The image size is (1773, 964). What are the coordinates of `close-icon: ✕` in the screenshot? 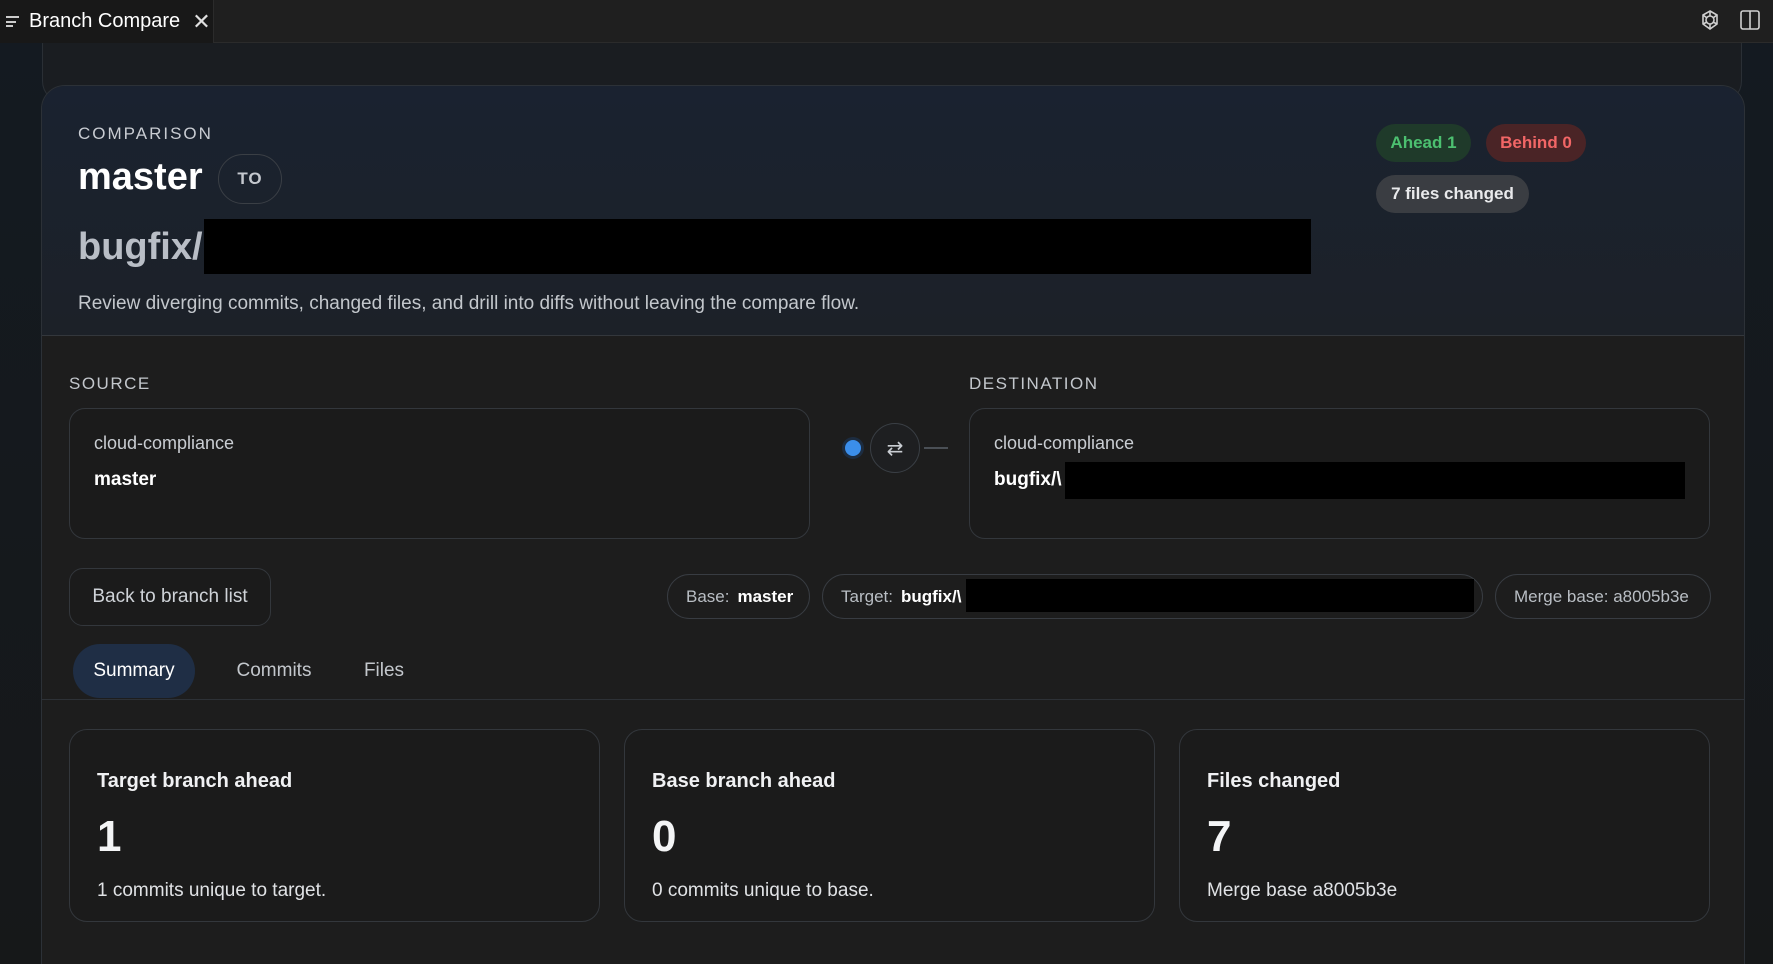 It's located at (201, 21).